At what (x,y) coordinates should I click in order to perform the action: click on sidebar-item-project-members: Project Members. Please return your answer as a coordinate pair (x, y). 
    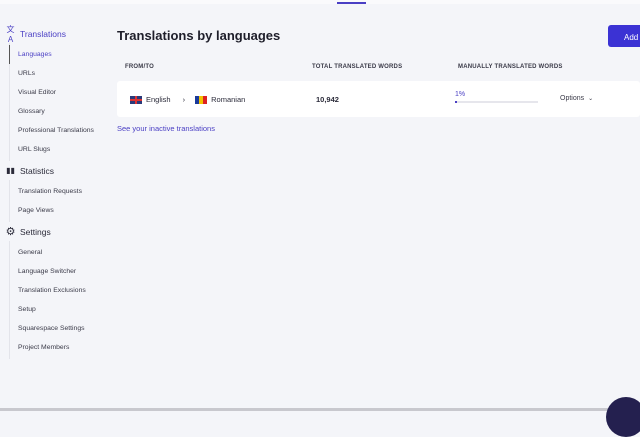
    Looking at the image, I should click on (60, 347).